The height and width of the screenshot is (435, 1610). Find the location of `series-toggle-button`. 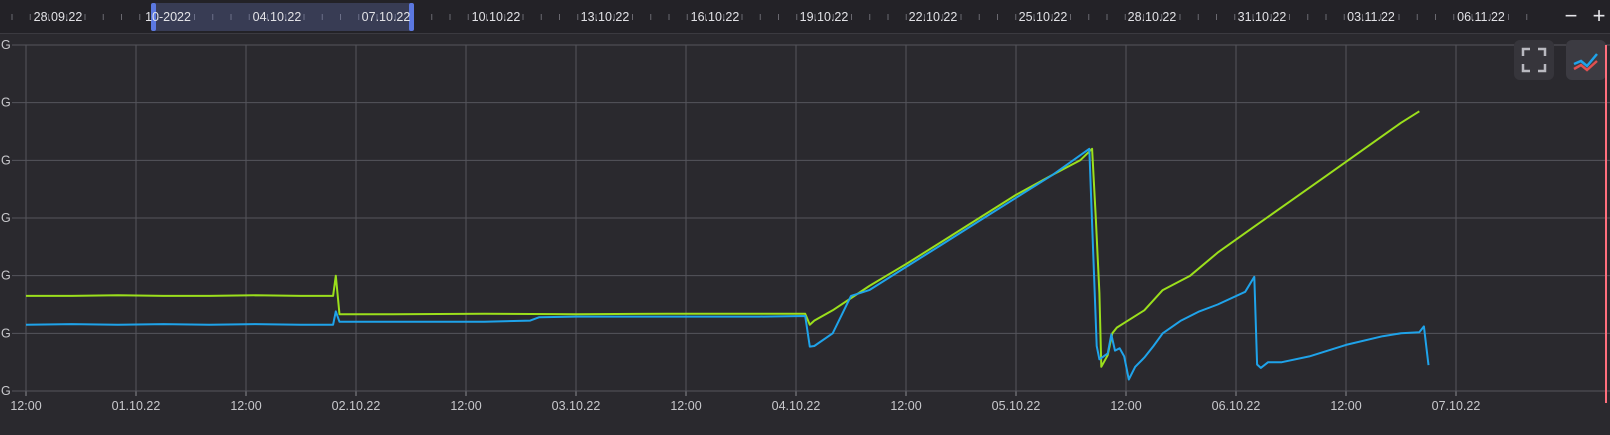

series-toggle-button is located at coordinates (1586, 60).